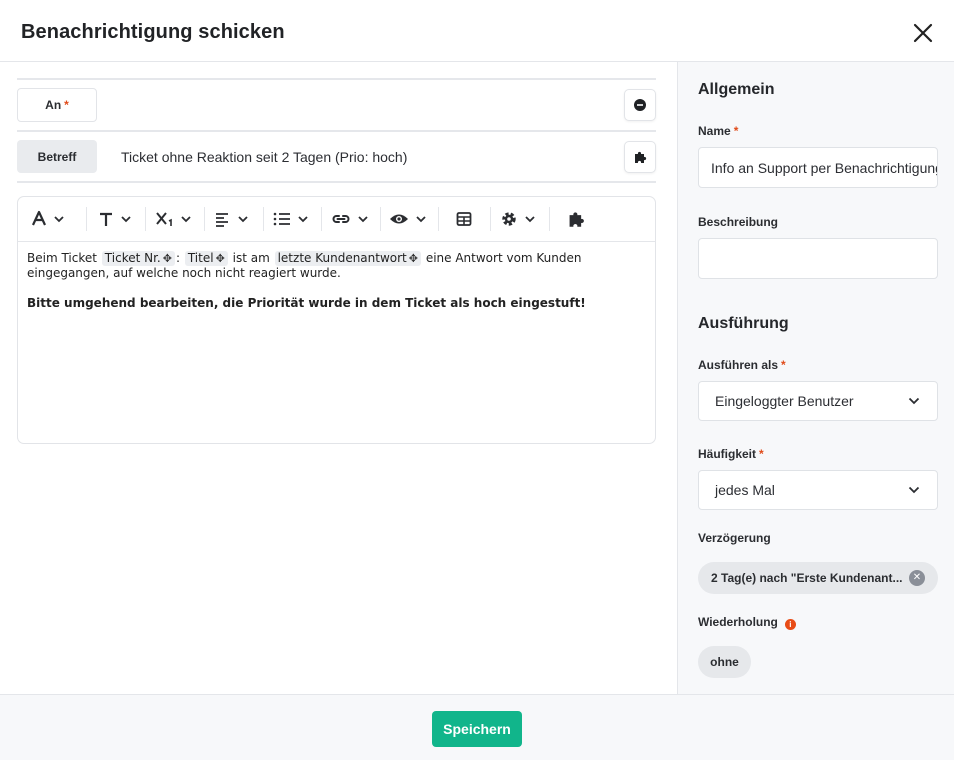 The image size is (954, 760). Describe the element at coordinates (281, 219) in the screenshot. I see `list-icon` at that location.